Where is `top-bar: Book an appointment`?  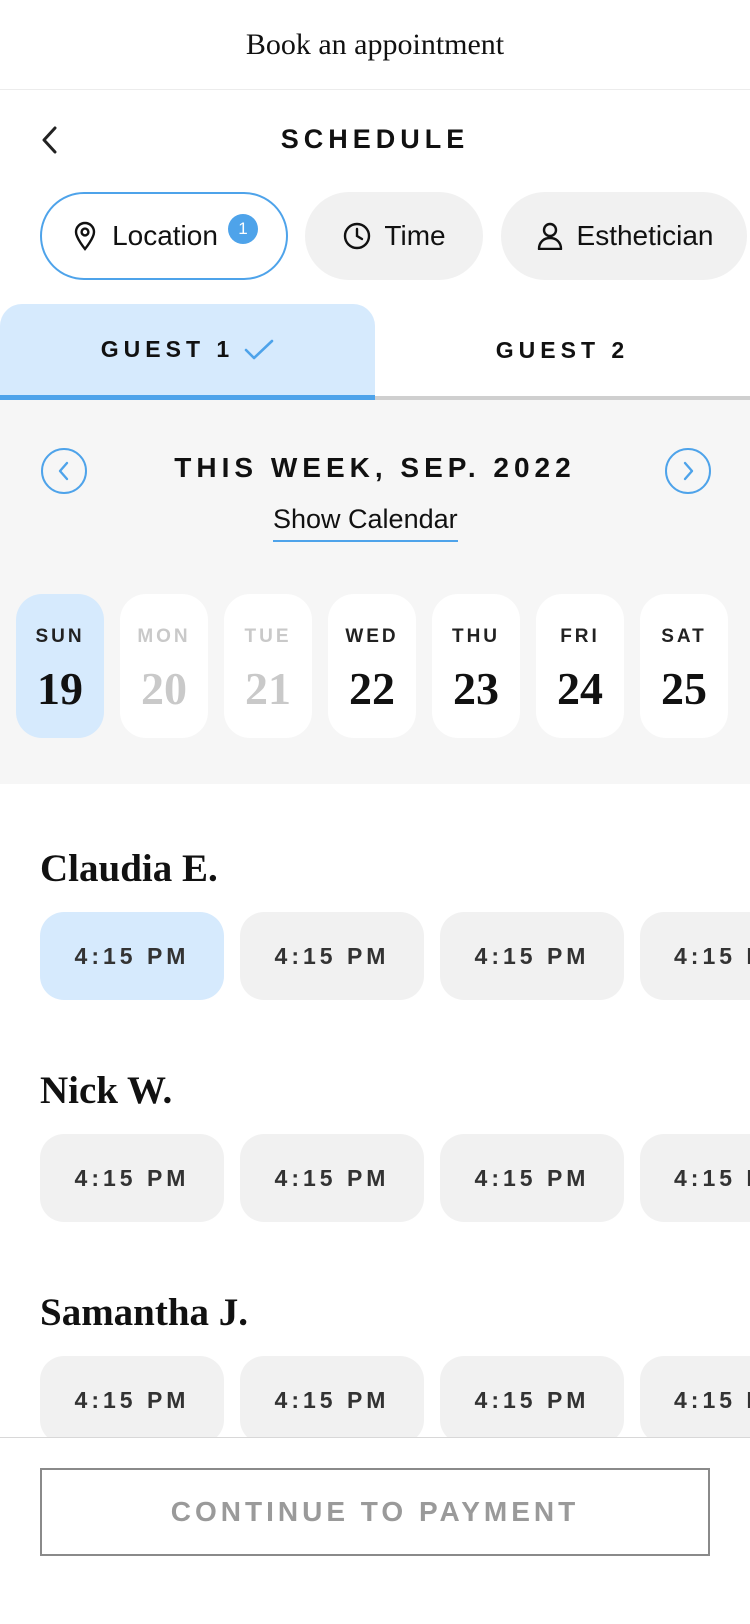 top-bar: Book an appointment is located at coordinates (375, 45).